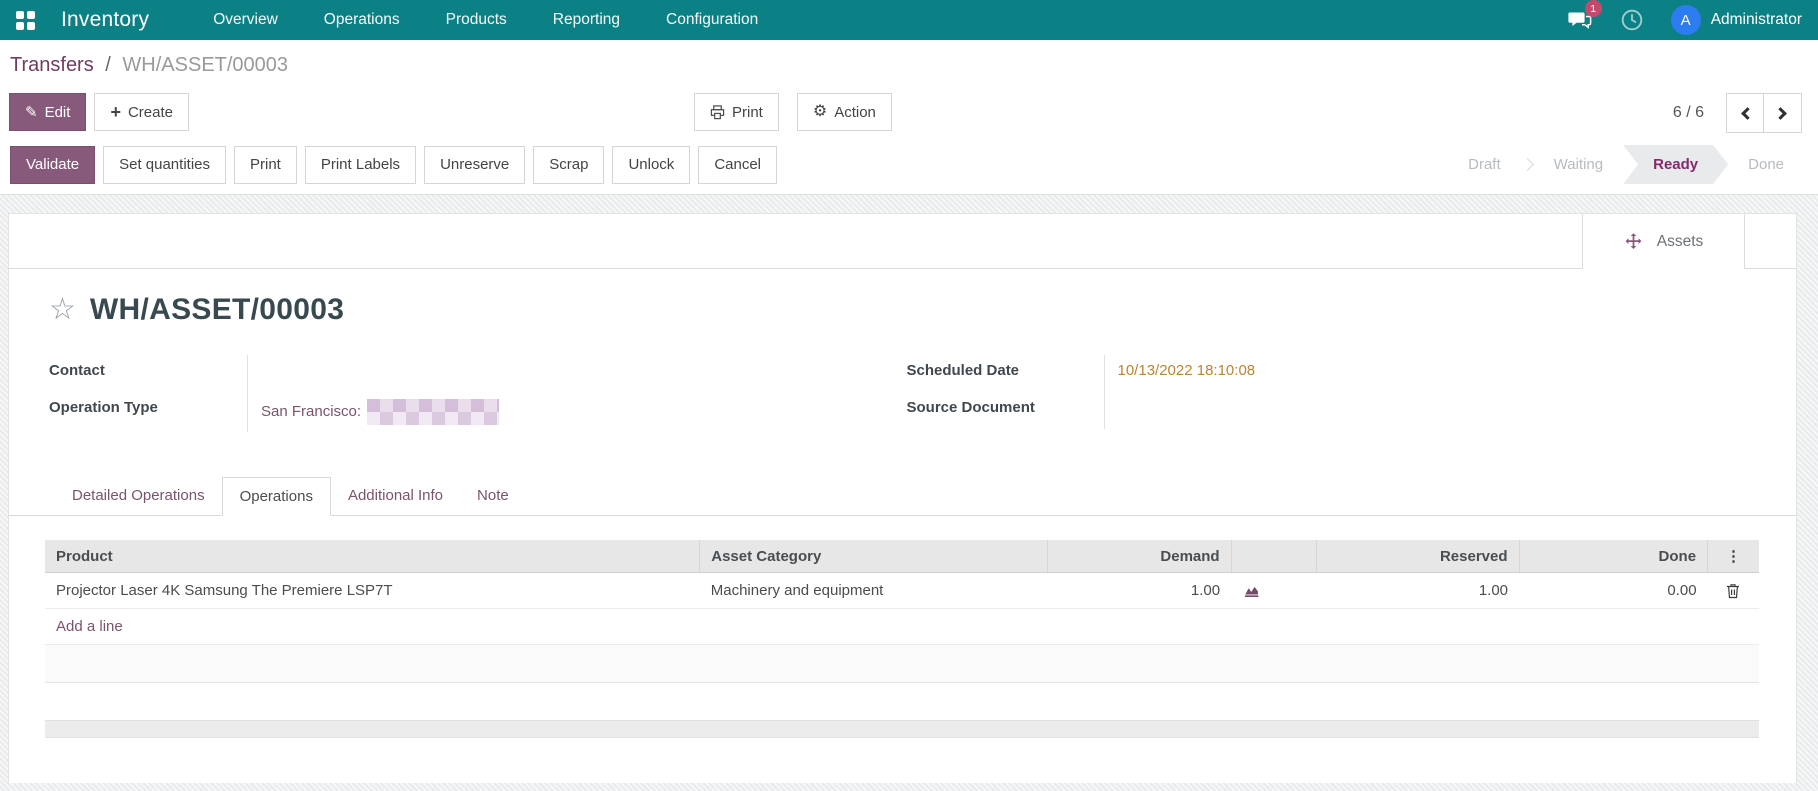 This screenshot has height=791, width=1818. I want to click on empty-row-stripe, so click(902, 664).